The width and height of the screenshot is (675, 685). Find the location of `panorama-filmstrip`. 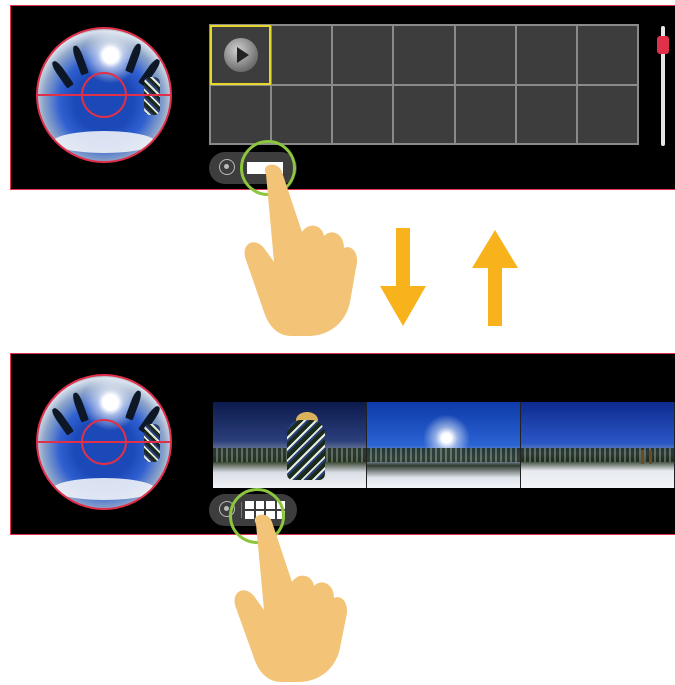

panorama-filmstrip is located at coordinates (444, 445).